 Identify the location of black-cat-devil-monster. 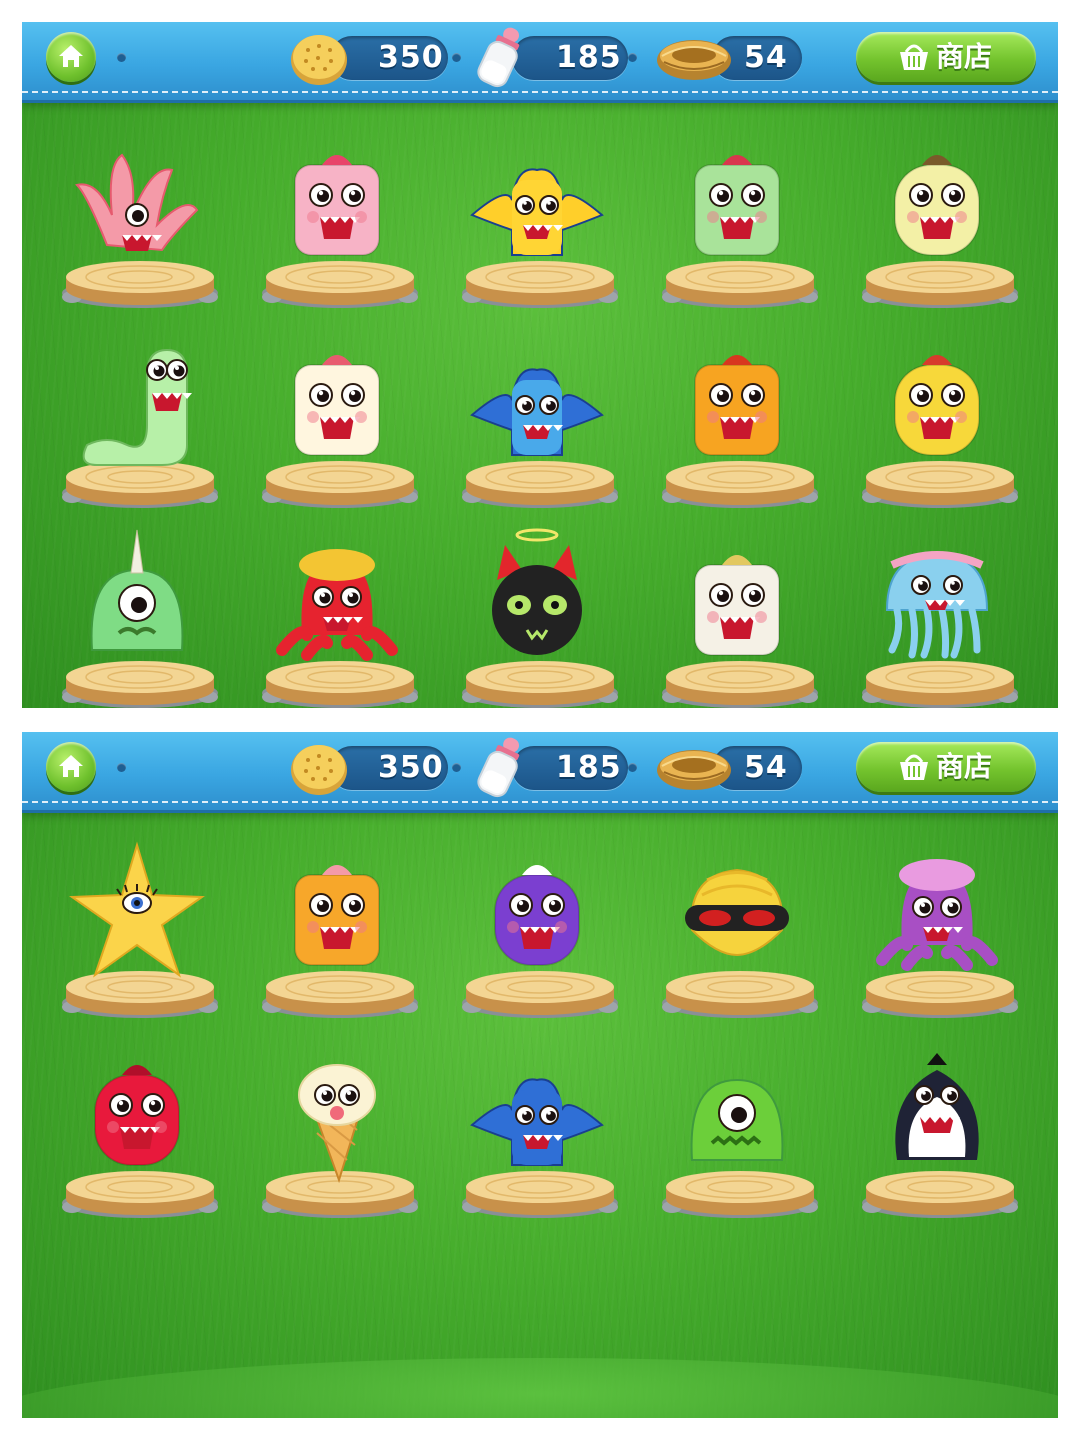
(537, 602).